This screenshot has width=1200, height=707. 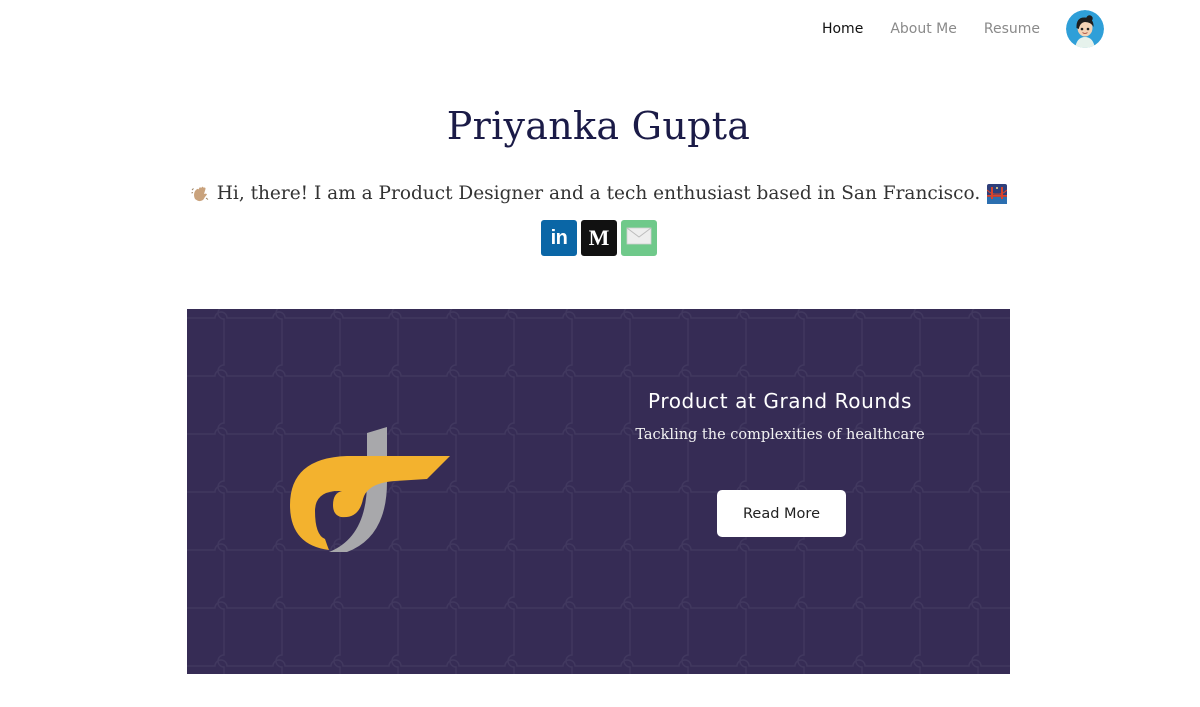 I want to click on social-links: in M, so click(x=599, y=238).